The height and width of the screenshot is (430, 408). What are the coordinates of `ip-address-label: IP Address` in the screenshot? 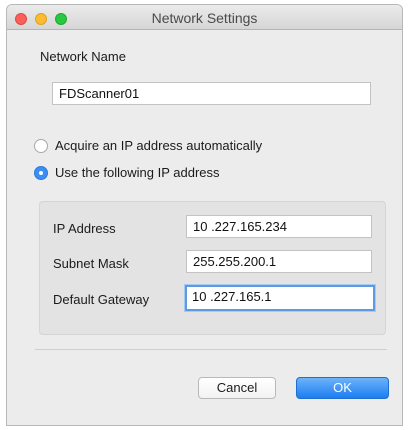 It's located at (84, 228).